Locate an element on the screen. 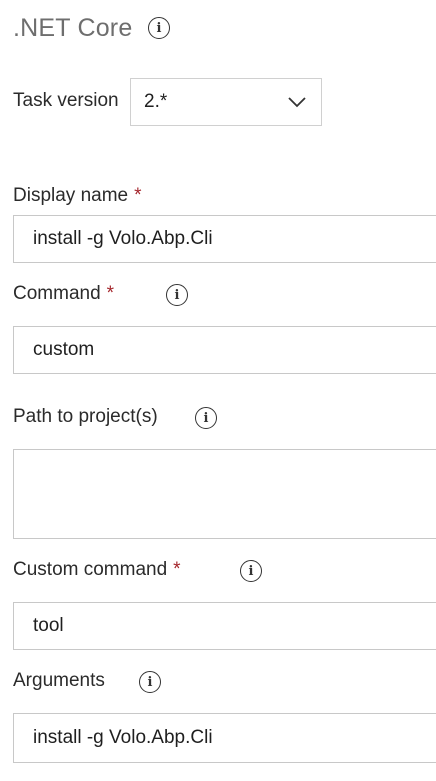  display-name-label-text: Display name is located at coordinates (71, 195).